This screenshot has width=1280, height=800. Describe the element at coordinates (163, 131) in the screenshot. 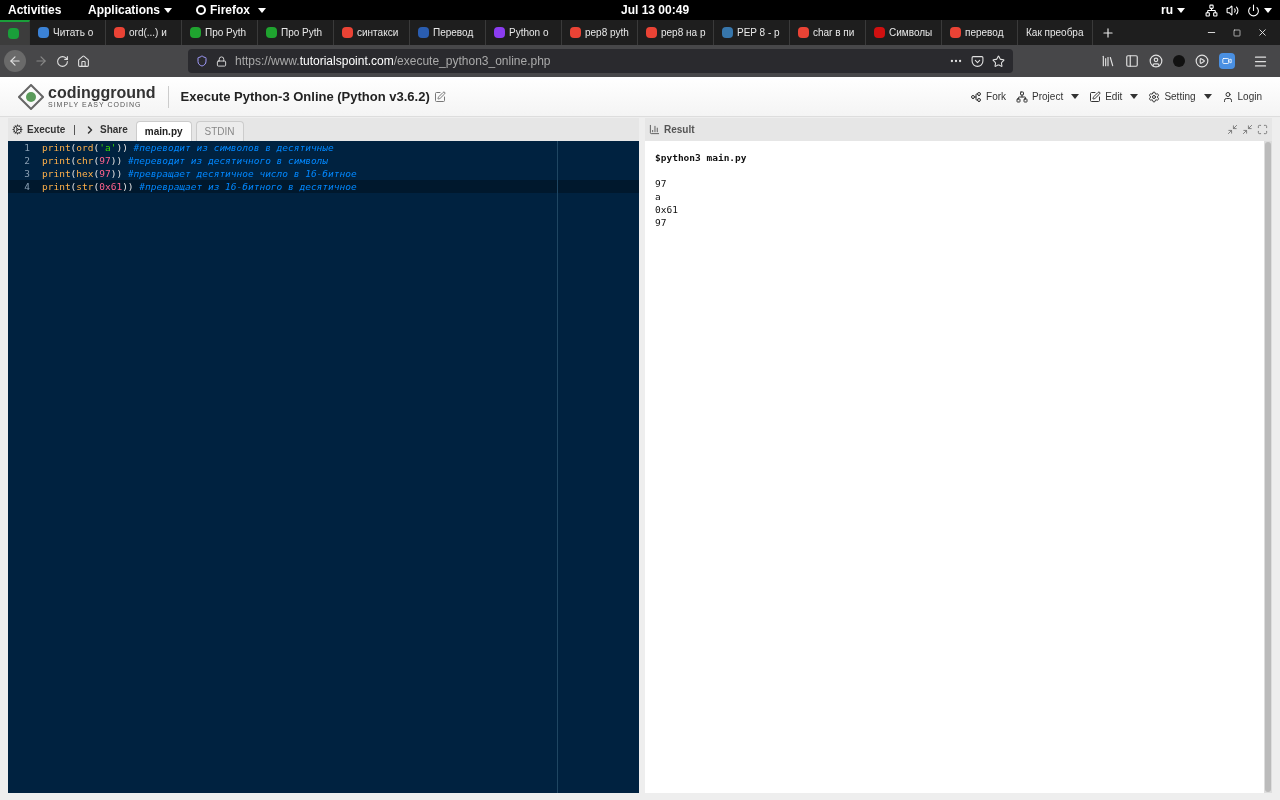

I see `file-tab: main.py` at that location.